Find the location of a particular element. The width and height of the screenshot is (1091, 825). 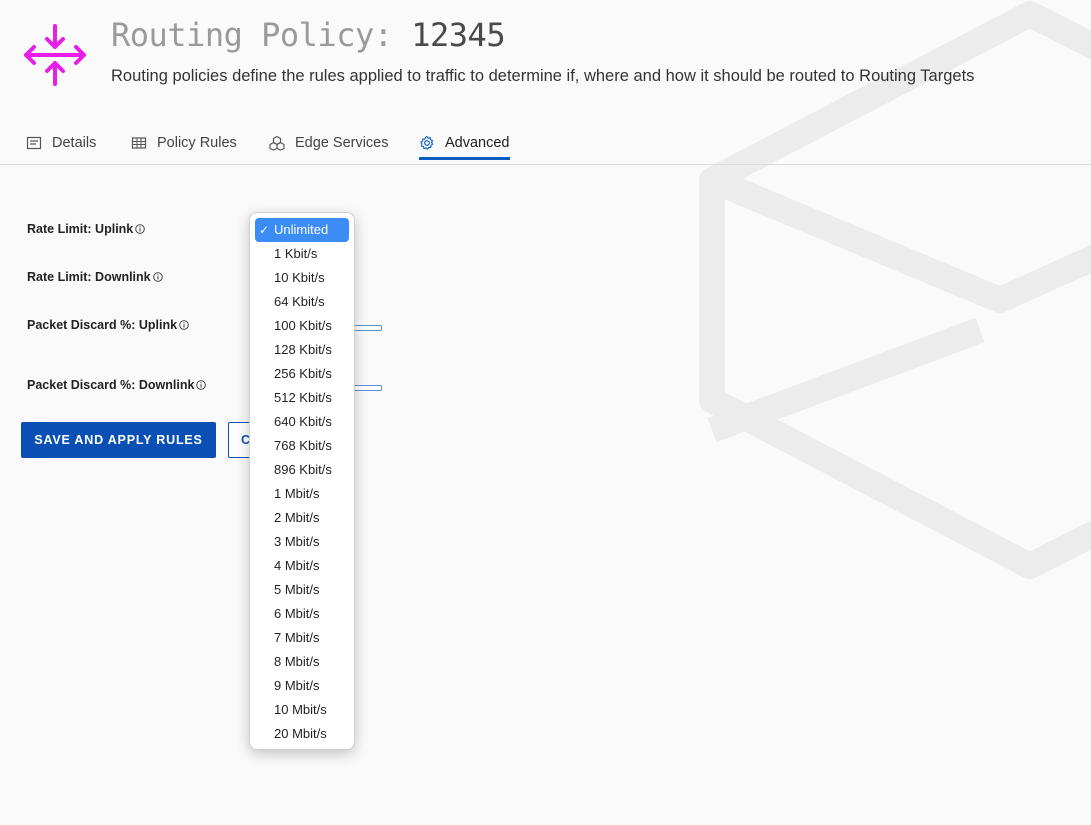

dropdown-option: 20 Mbit/s is located at coordinates (302, 734).